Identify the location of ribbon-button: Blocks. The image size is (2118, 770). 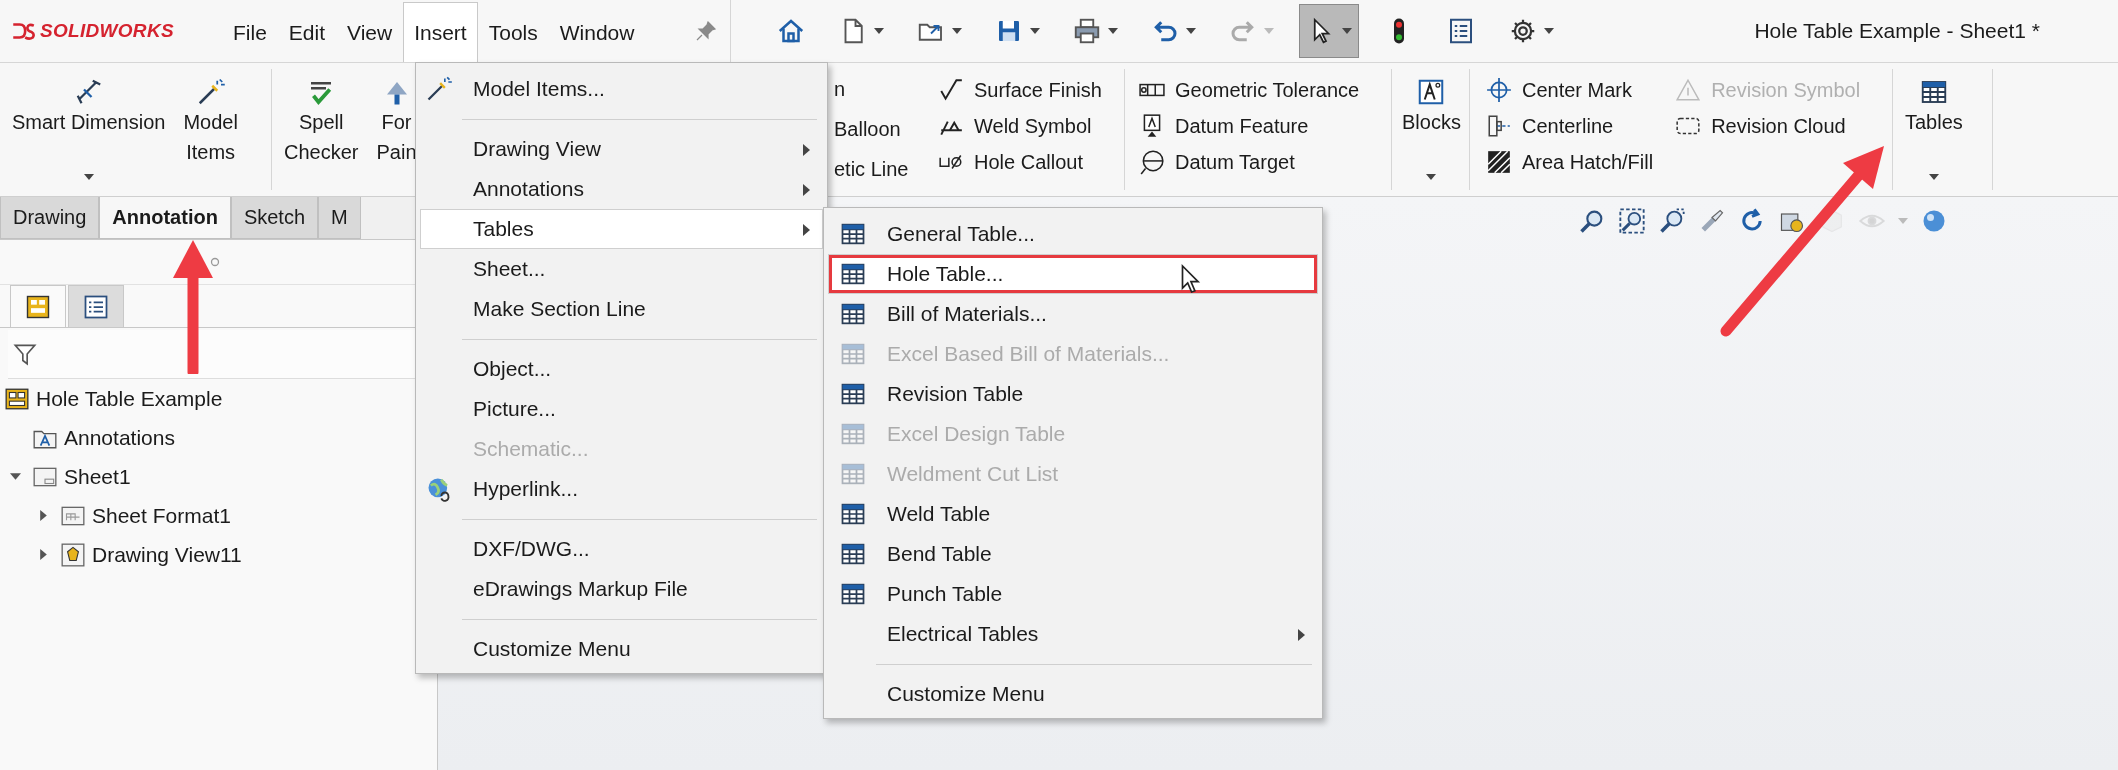
(1431, 129).